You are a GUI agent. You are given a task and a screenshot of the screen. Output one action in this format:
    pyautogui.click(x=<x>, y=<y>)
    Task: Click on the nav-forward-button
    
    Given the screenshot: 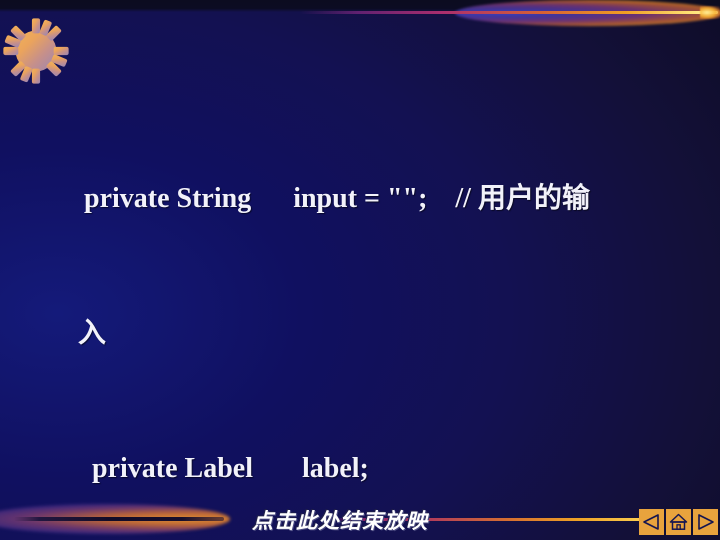 What is the action you would take?
    pyautogui.click(x=705, y=522)
    